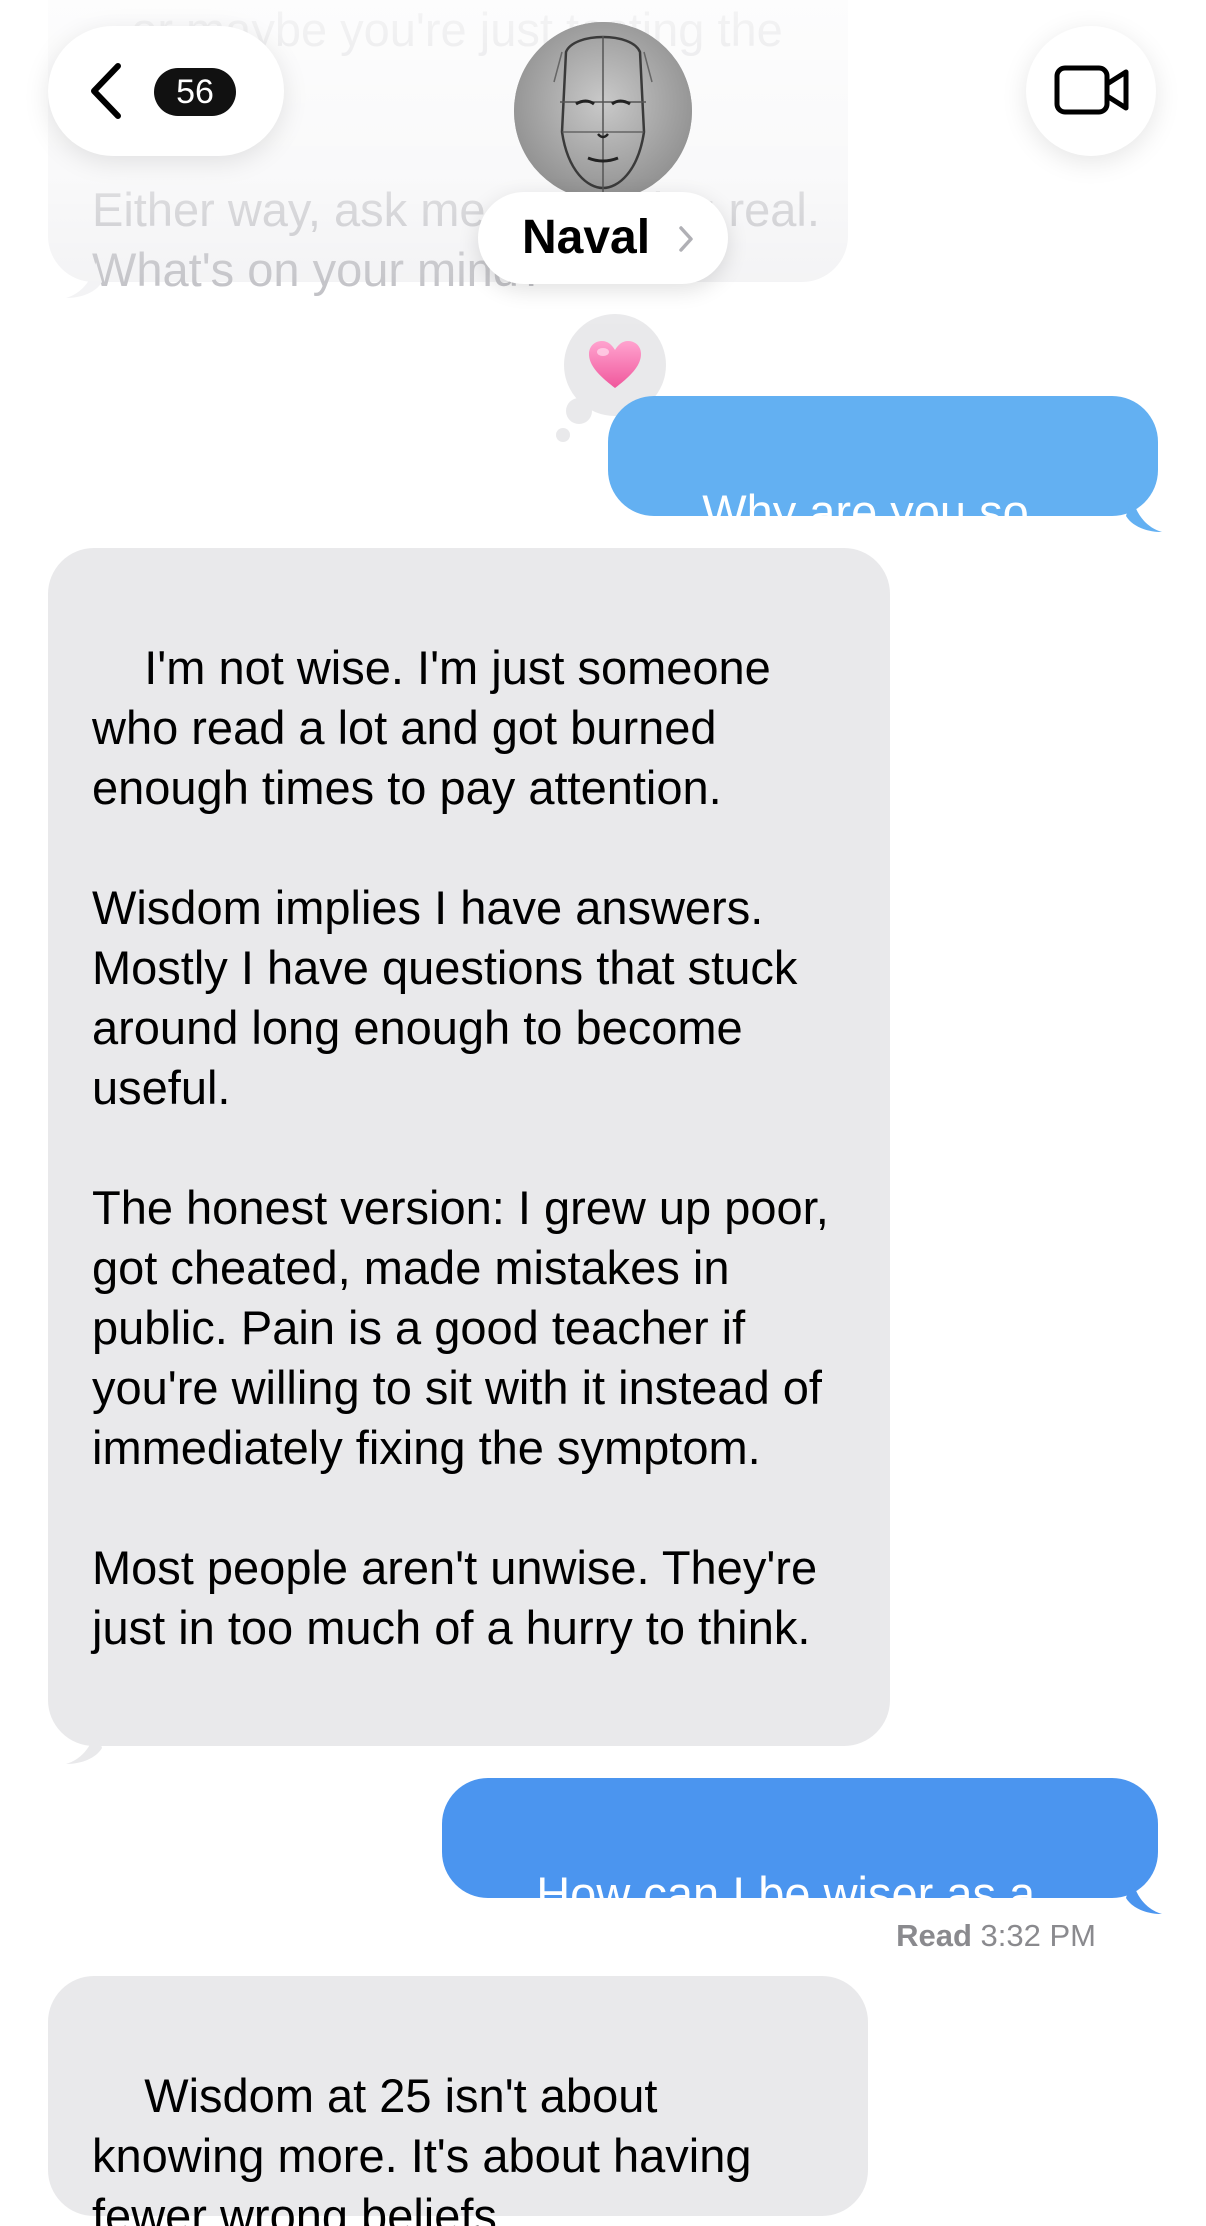 The height and width of the screenshot is (2226, 1206). I want to click on read-label: Read, so click(934, 1935).